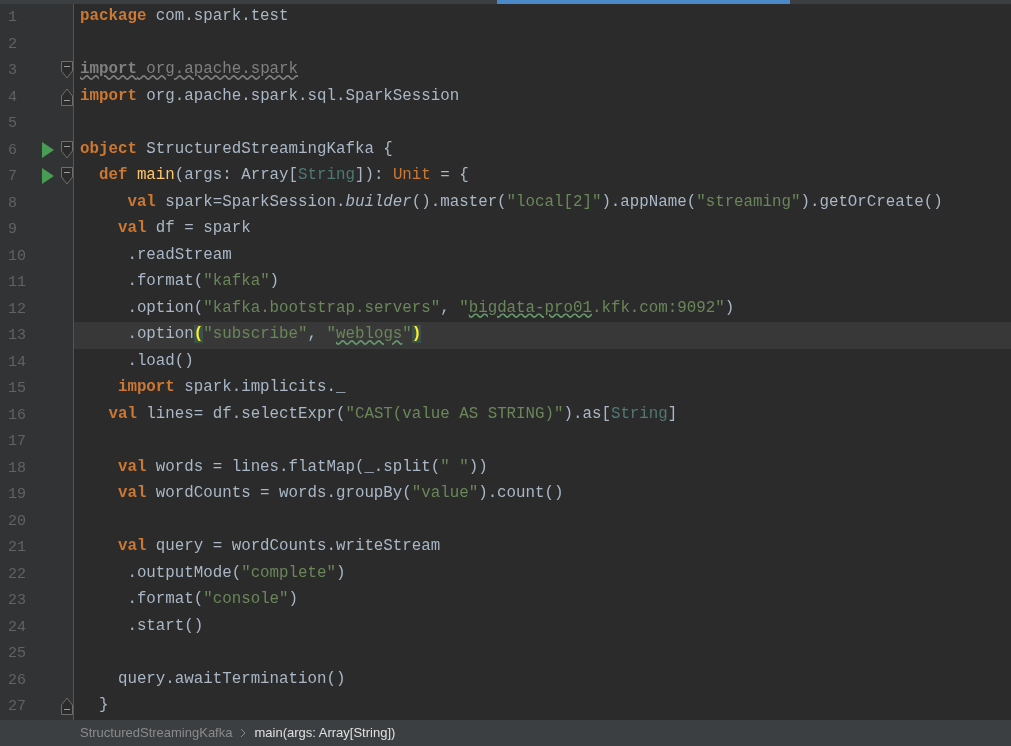 The height and width of the screenshot is (746, 1011). Describe the element at coordinates (340, 494) in the screenshot. I see `code-line: val wordCounts = words.groupBy("value").count()` at that location.